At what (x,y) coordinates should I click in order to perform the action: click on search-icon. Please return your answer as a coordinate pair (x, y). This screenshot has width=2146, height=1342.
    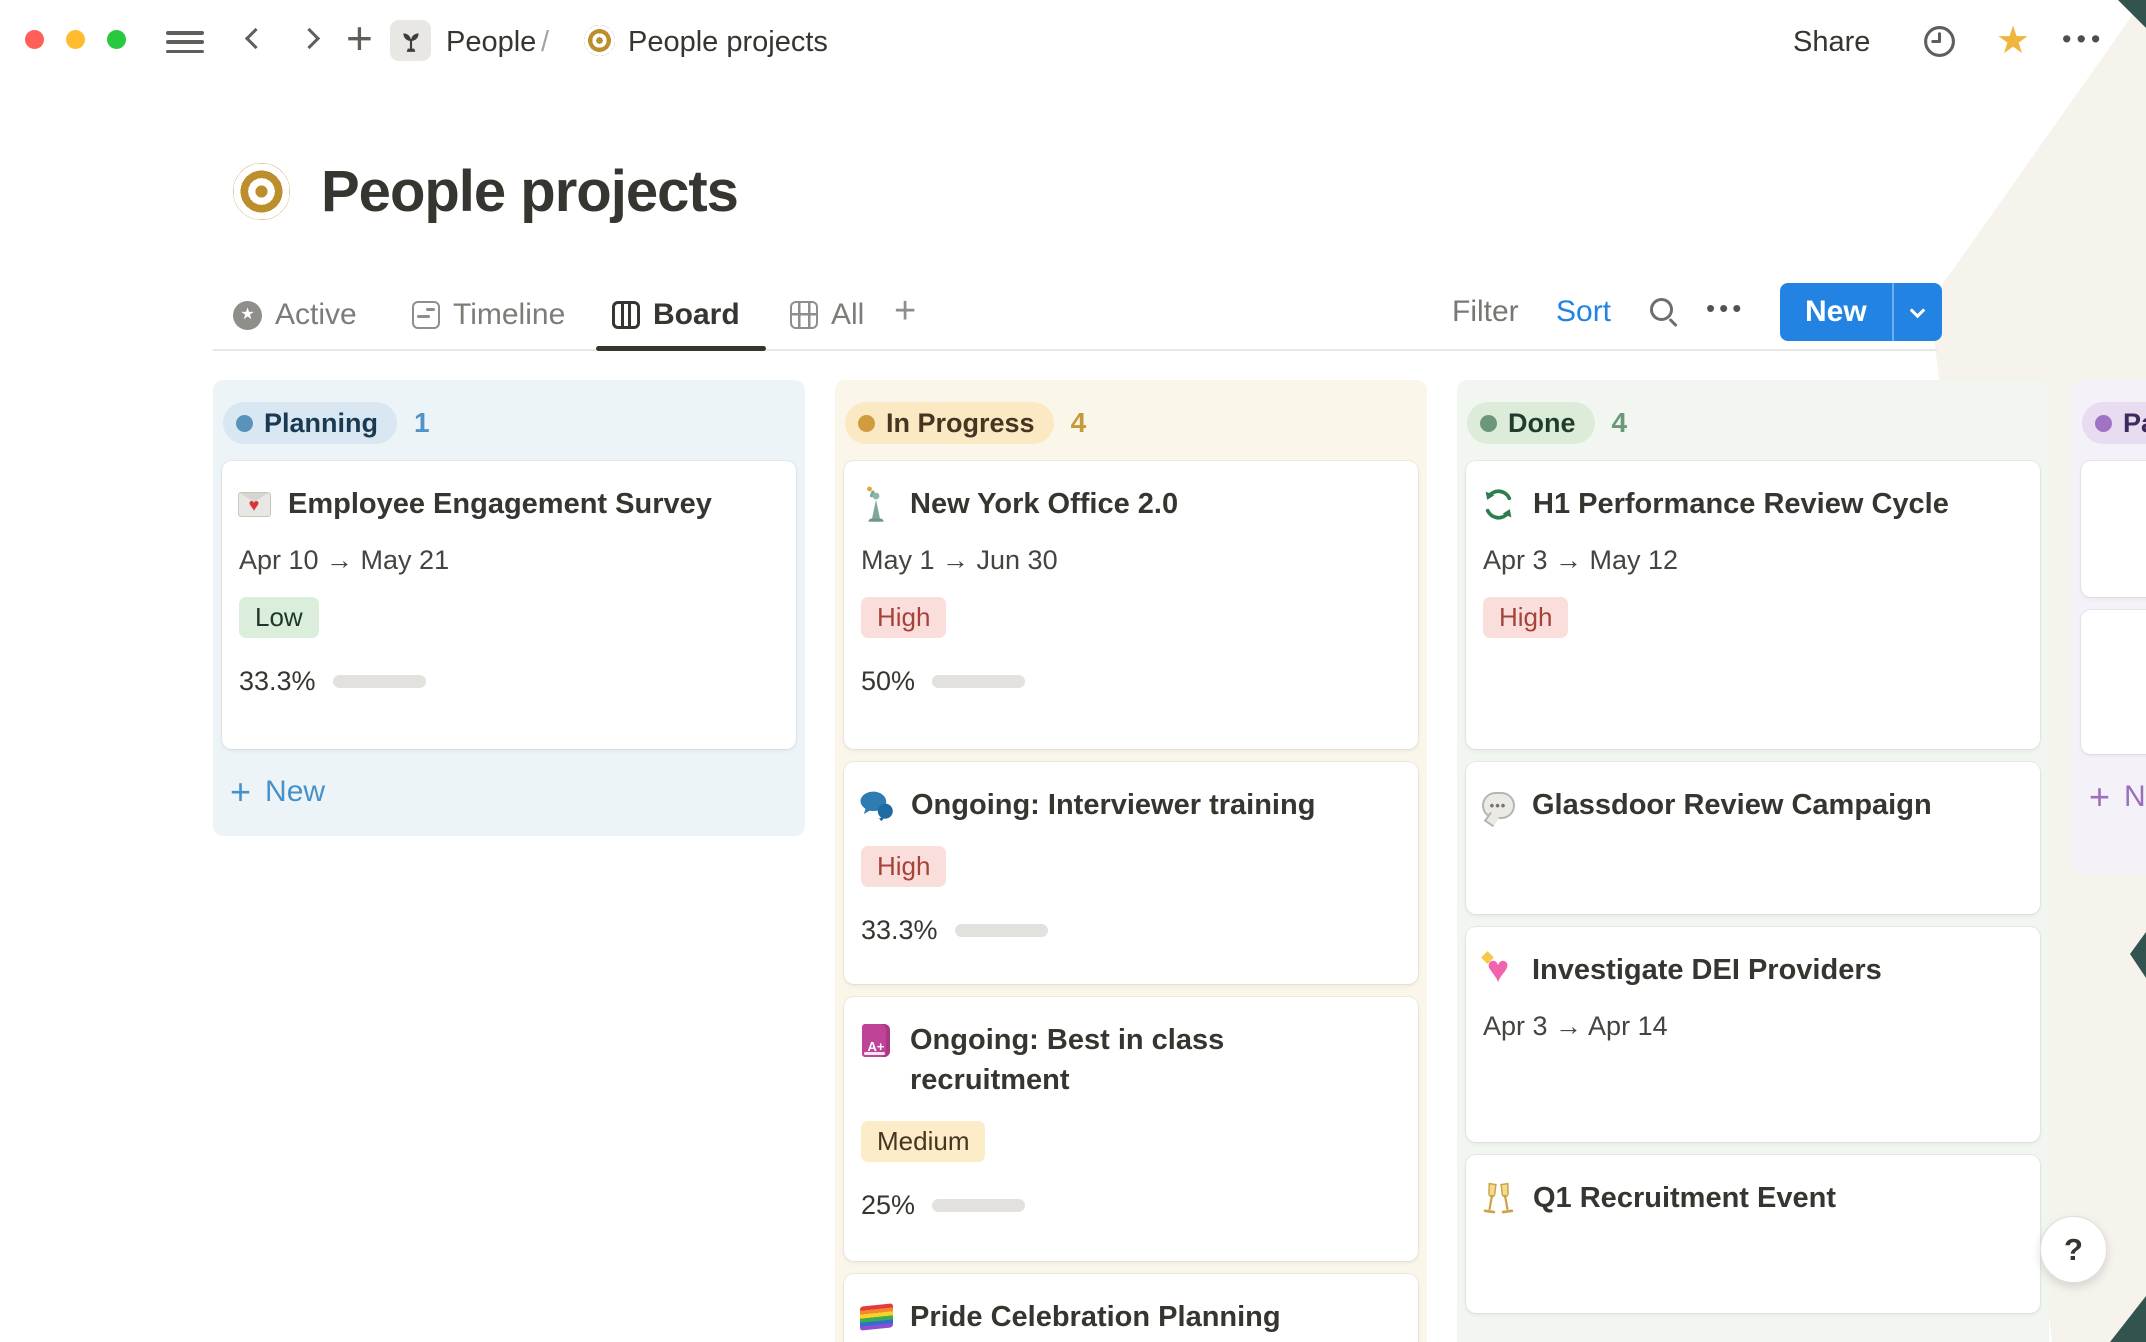
    Looking at the image, I should click on (1661, 309).